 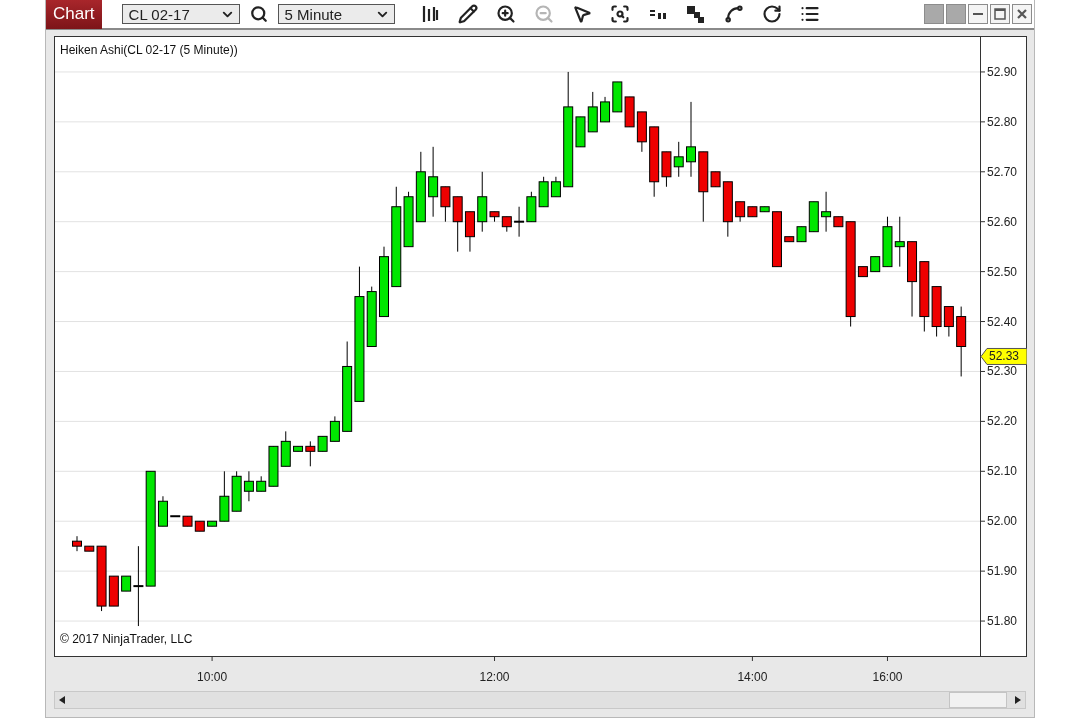 What do you see at coordinates (581, 14) in the screenshot?
I see `pointer-icon` at bounding box center [581, 14].